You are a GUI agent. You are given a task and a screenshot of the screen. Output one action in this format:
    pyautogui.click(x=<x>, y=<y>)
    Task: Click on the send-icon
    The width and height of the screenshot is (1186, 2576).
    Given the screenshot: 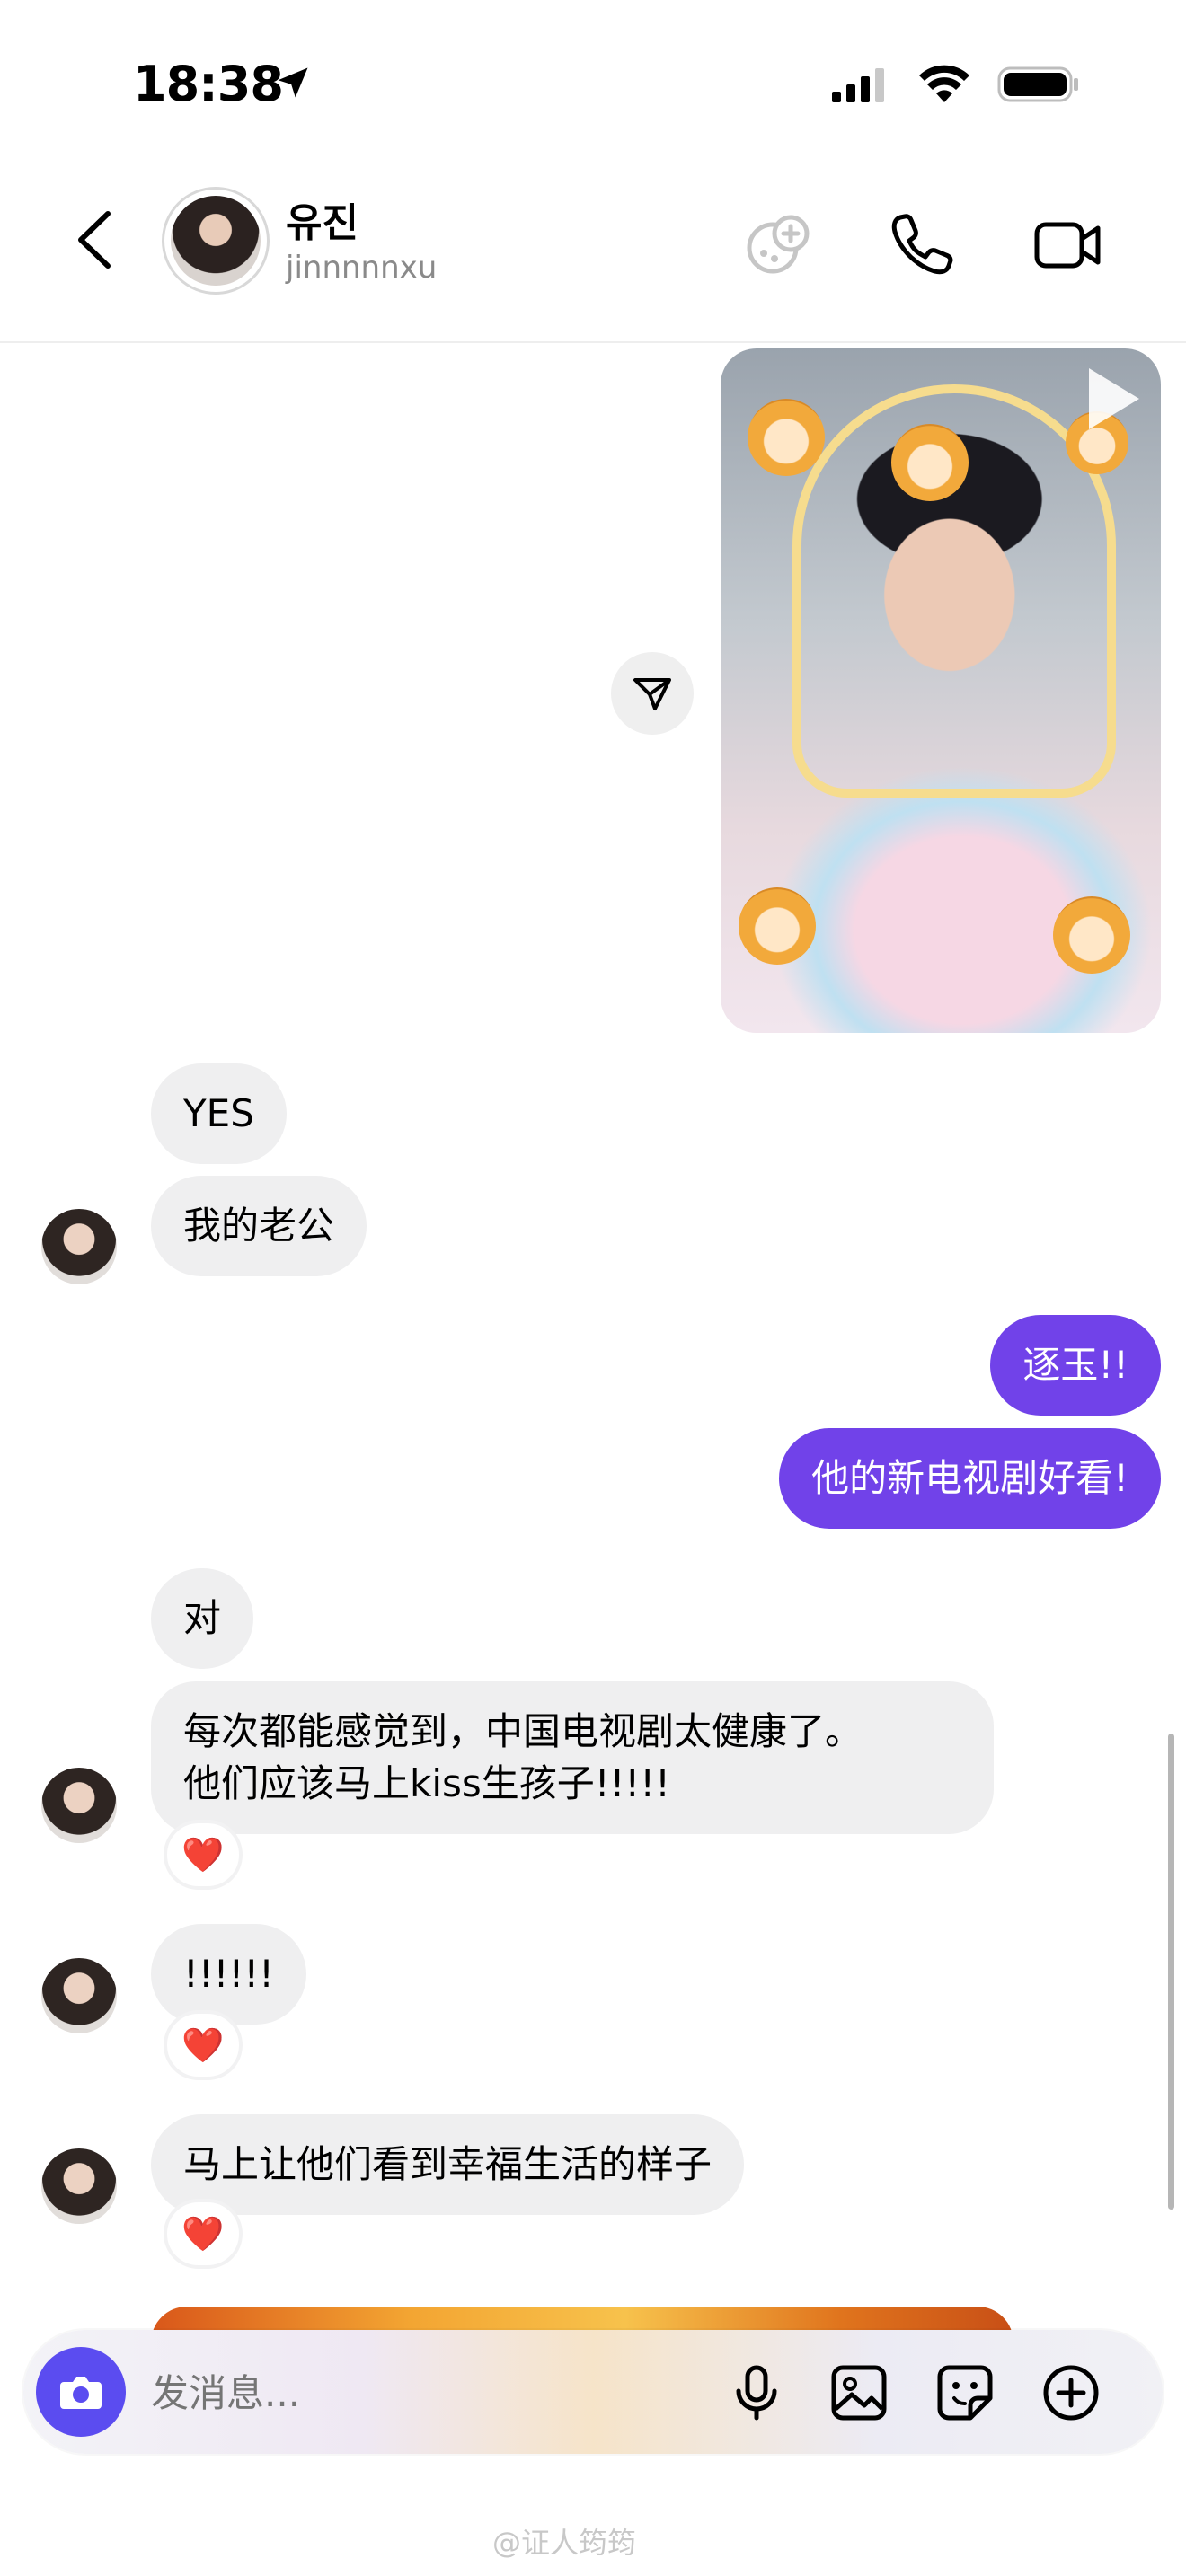 What is the action you would take?
    pyautogui.click(x=652, y=694)
    